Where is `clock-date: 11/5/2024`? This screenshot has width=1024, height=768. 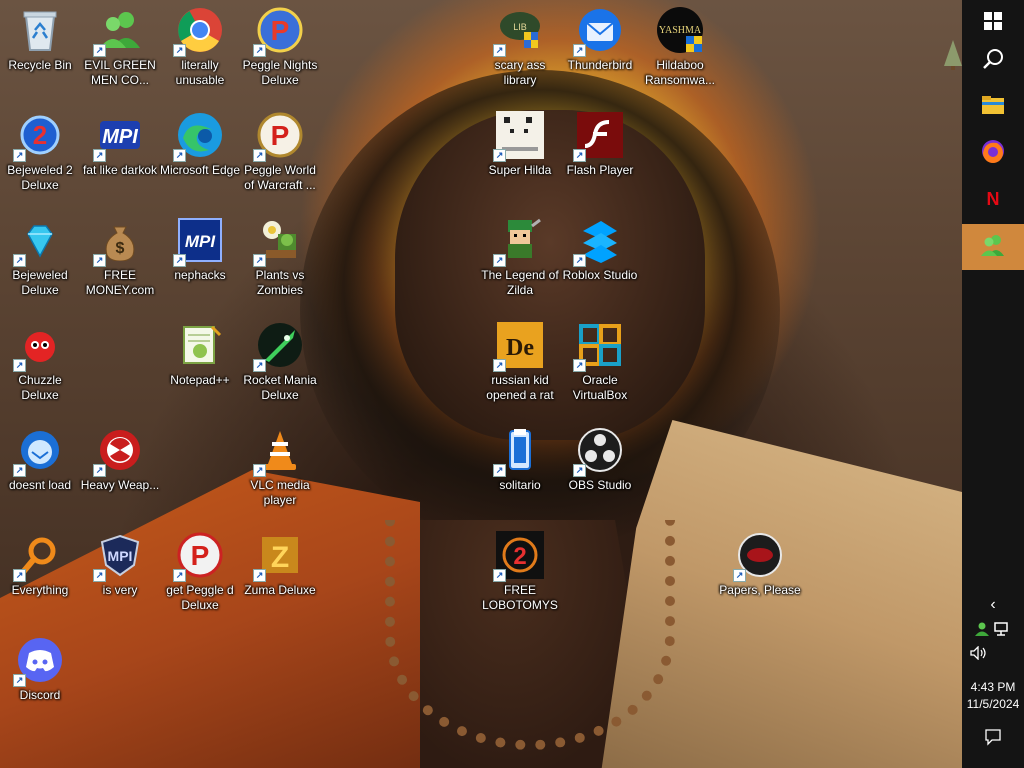
clock-date: 11/5/2024 is located at coordinates (993, 704).